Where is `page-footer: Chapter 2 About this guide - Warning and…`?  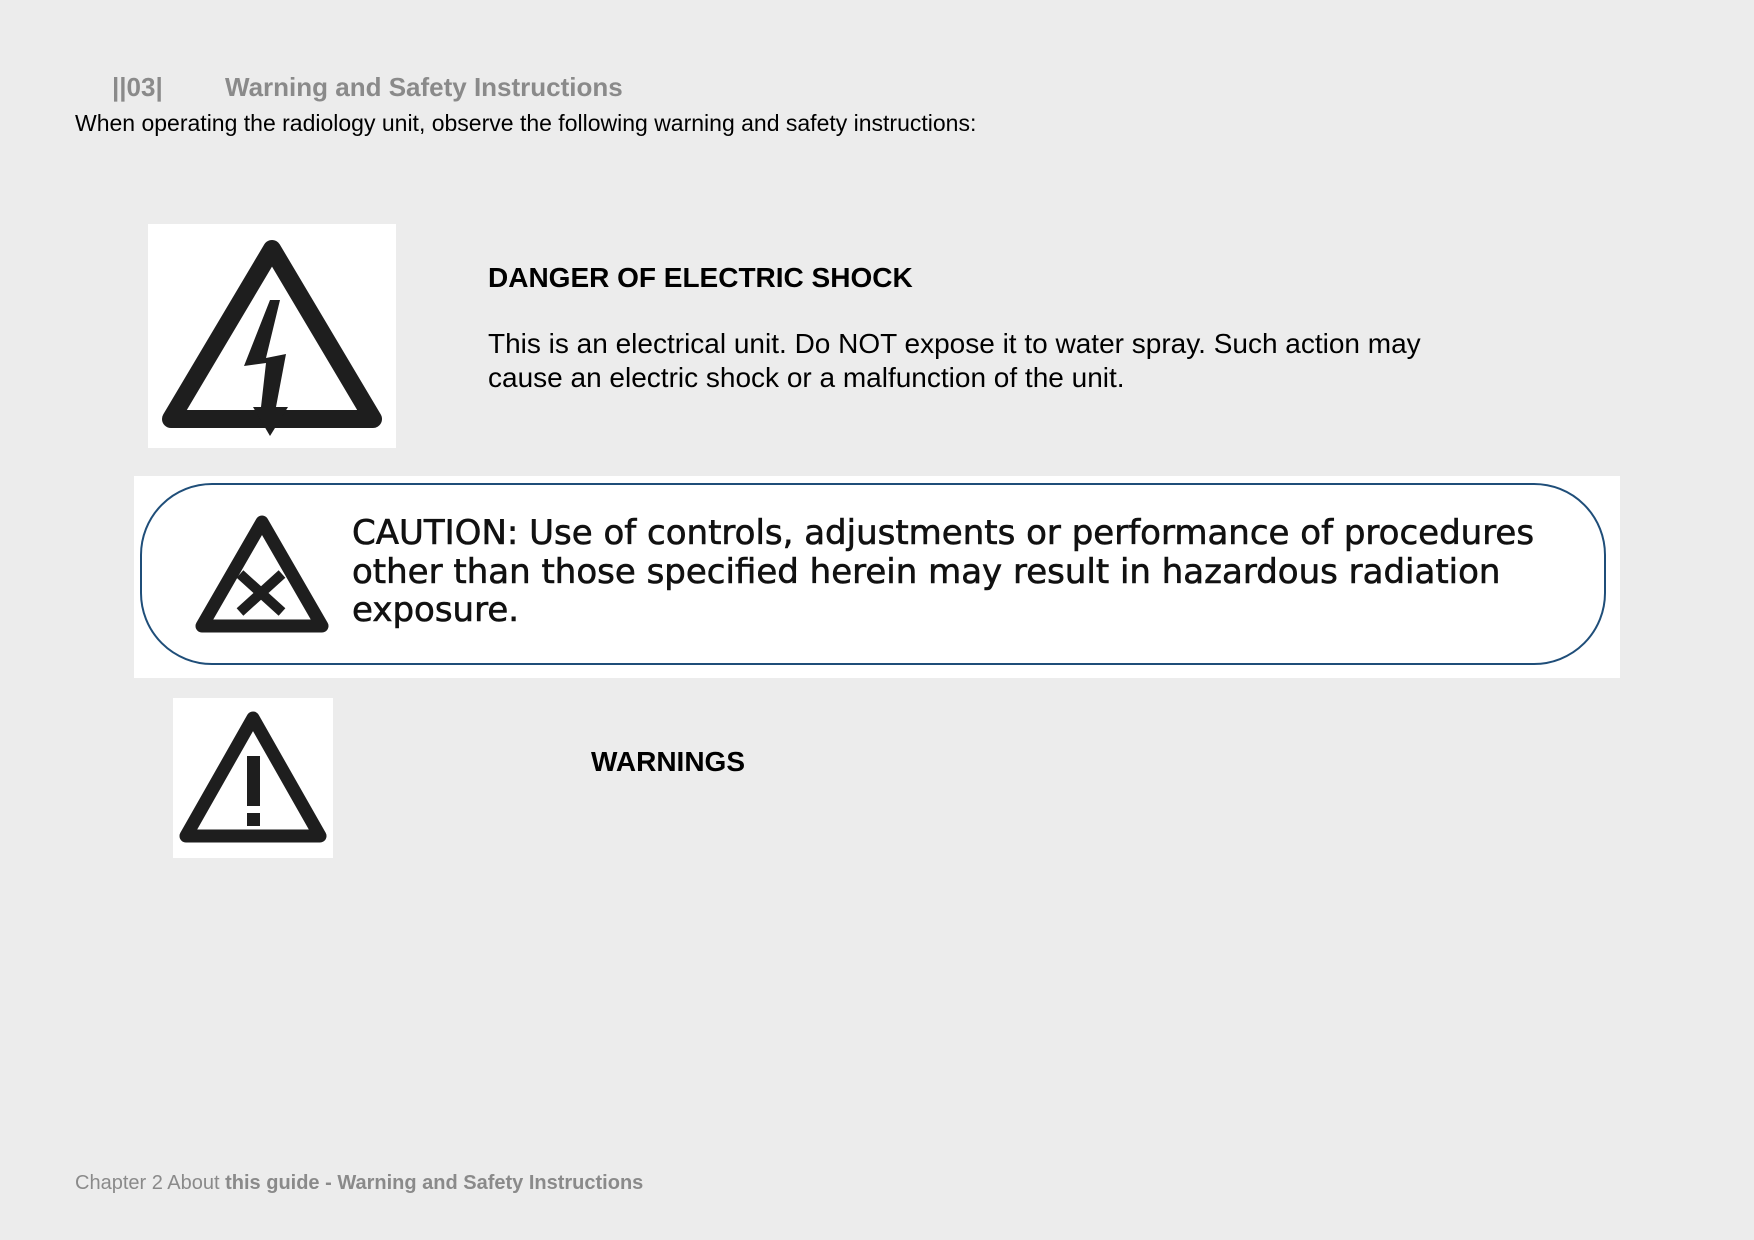 page-footer: Chapter 2 About this guide - Warning and… is located at coordinates (359, 1183).